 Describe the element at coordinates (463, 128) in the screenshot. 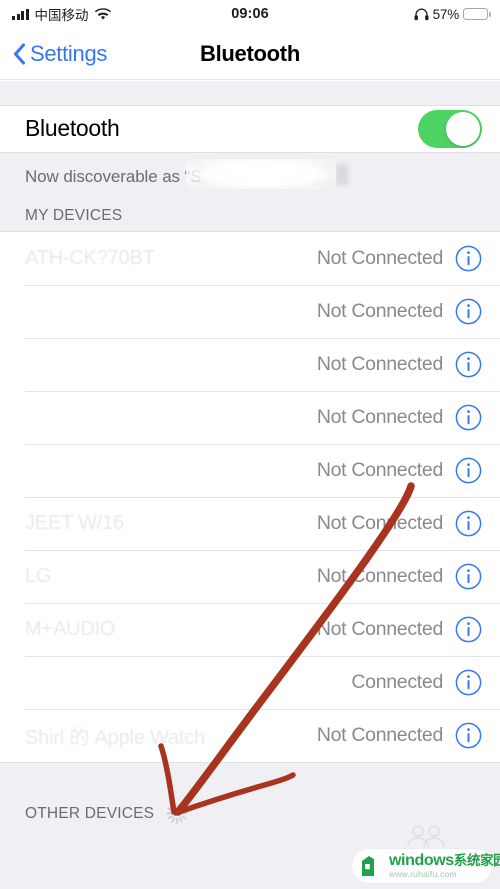

I see `switch-knob` at that location.